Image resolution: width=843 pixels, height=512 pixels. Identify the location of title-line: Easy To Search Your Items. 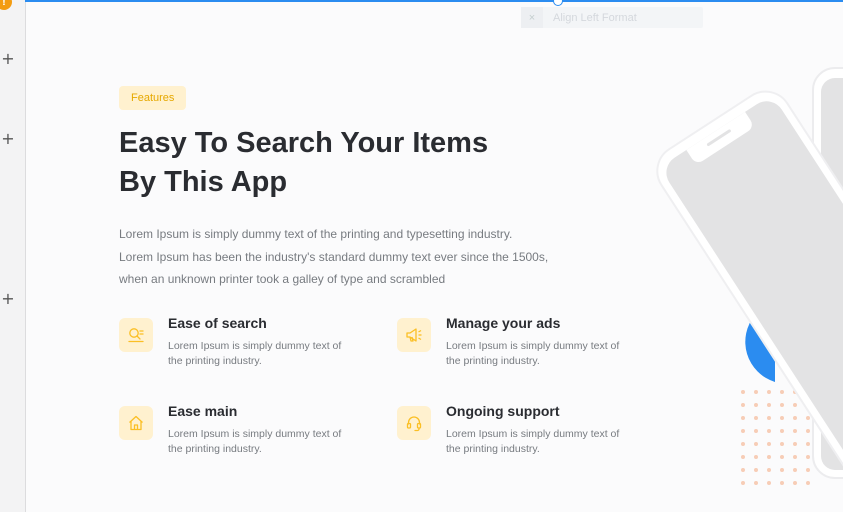
(304, 143).